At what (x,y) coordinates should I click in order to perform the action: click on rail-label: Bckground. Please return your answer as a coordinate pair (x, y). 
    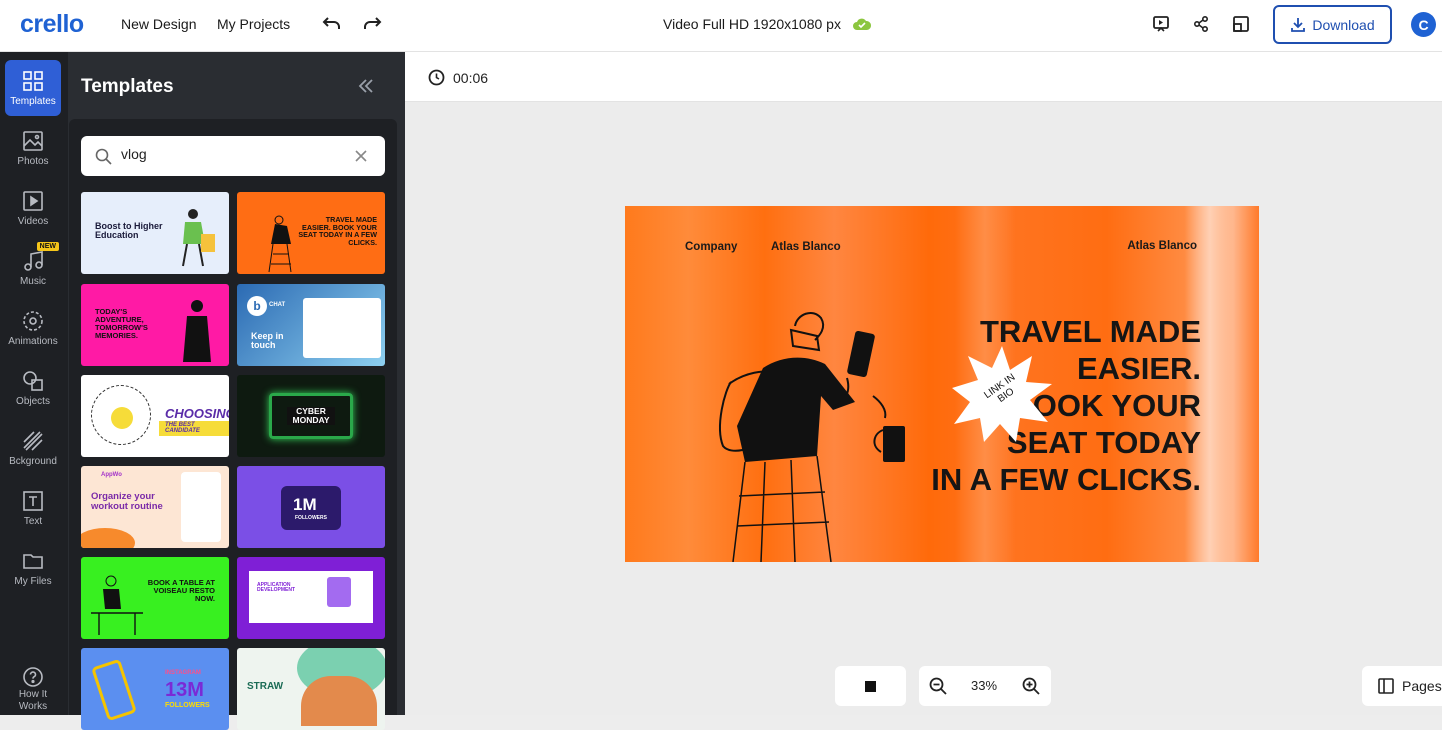
    Looking at the image, I should click on (33, 461).